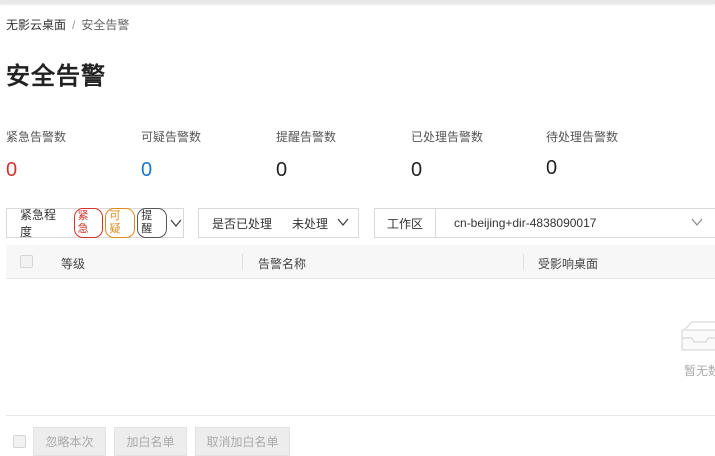 The height and width of the screenshot is (456, 715). What do you see at coordinates (120, 223) in the screenshot?
I see `severity-tag-suspicious: 可疑` at bounding box center [120, 223].